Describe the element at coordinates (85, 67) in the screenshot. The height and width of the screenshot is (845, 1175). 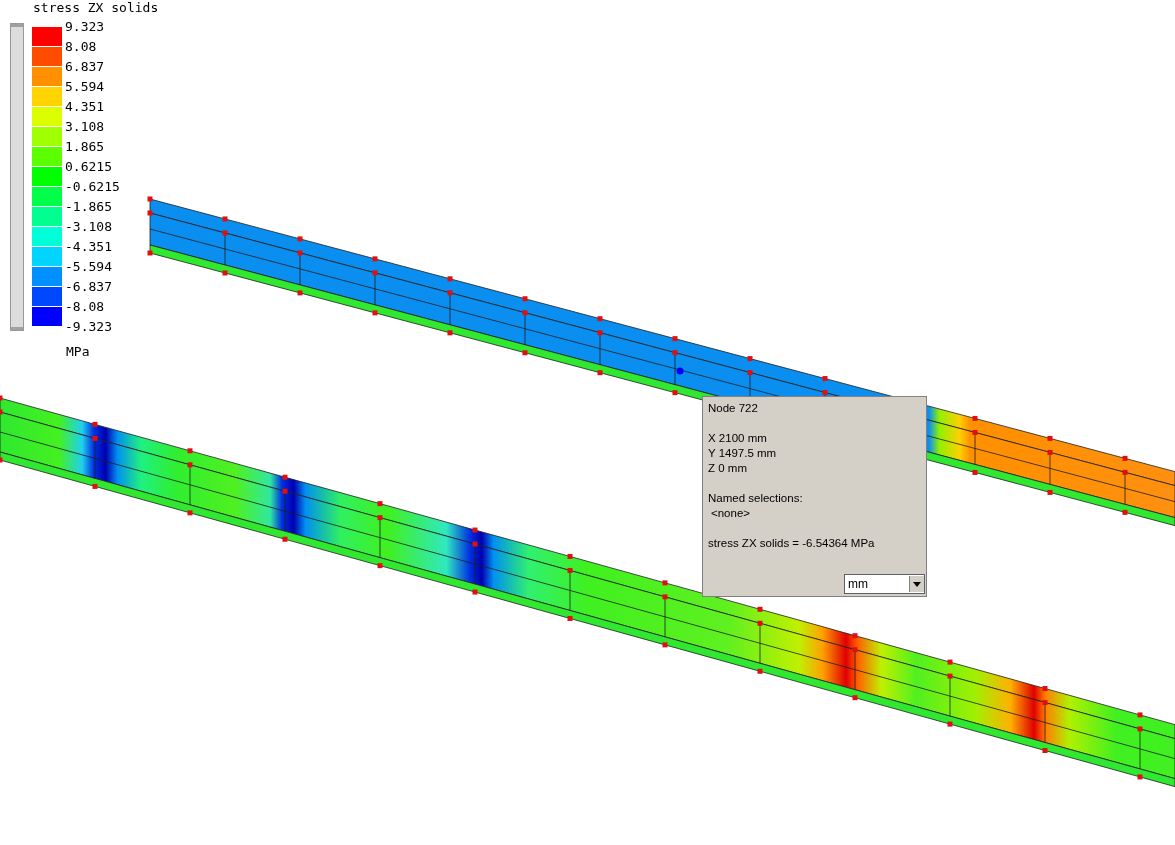
I see `legend-value: 6.837` at that location.